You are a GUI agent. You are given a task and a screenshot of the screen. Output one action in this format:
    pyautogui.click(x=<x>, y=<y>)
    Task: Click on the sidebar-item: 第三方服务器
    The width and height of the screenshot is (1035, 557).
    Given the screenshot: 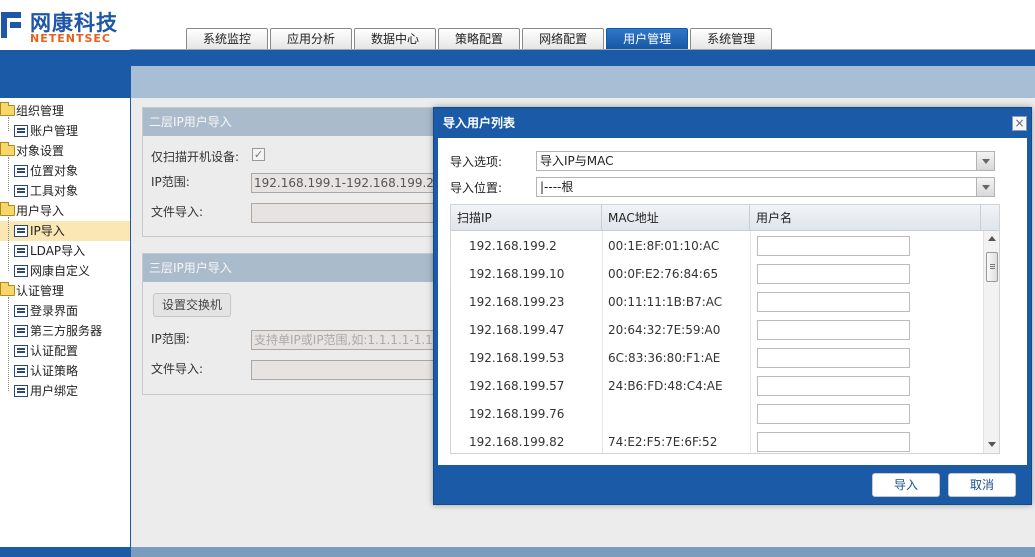 What is the action you would take?
    pyautogui.click(x=65, y=331)
    